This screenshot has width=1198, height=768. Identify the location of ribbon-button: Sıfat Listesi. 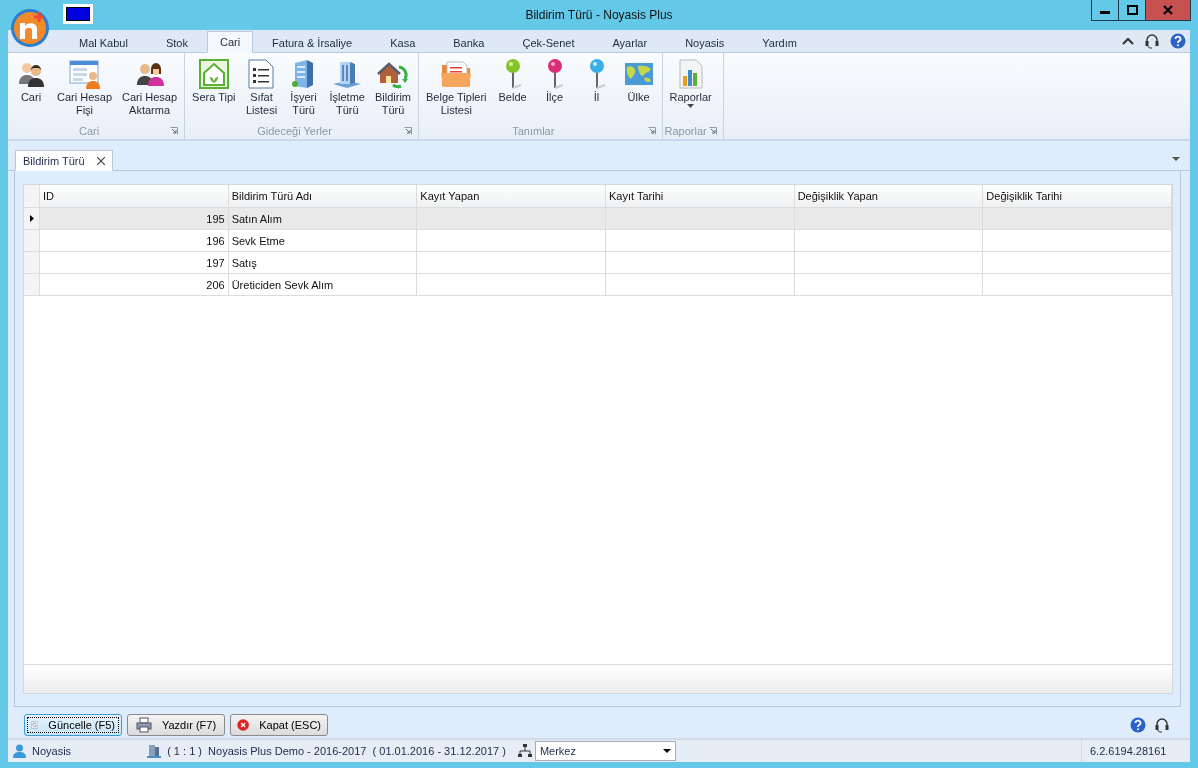
(261, 88).